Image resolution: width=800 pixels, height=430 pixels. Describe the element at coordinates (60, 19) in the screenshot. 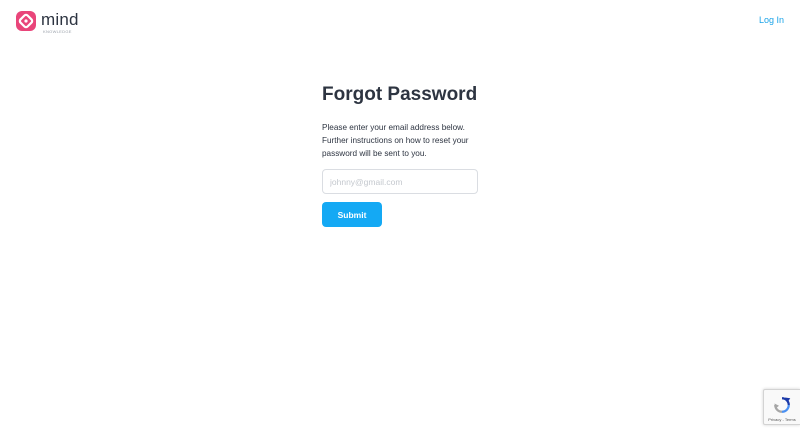

I see `logo-wordmark: mind` at that location.